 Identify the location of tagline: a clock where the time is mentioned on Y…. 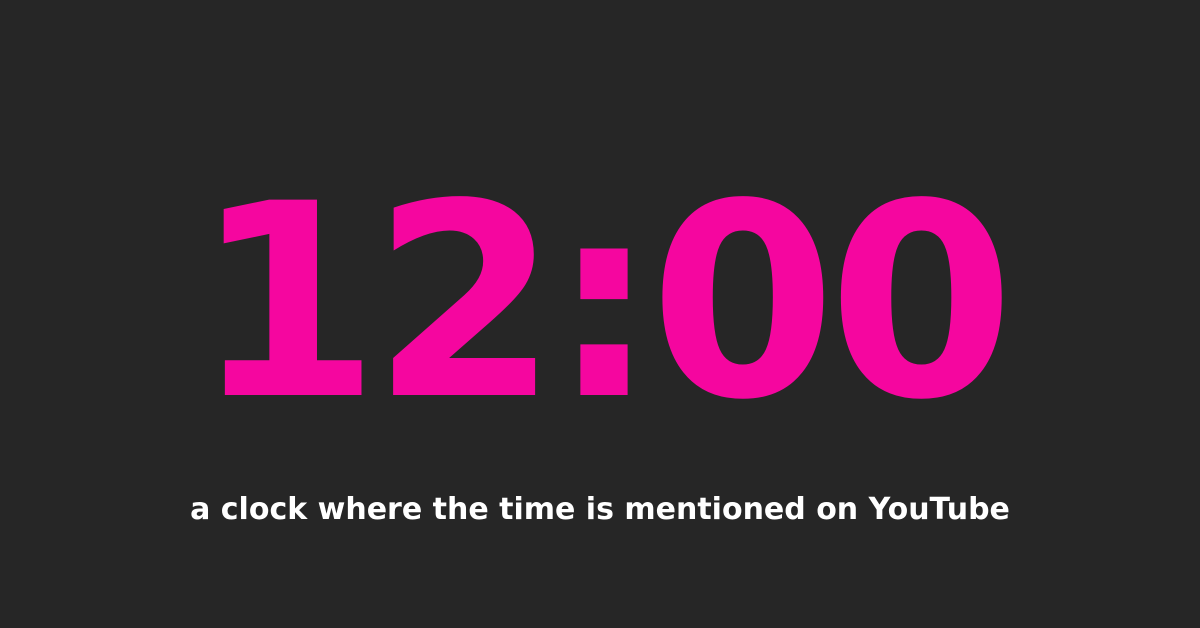
(600, 509).